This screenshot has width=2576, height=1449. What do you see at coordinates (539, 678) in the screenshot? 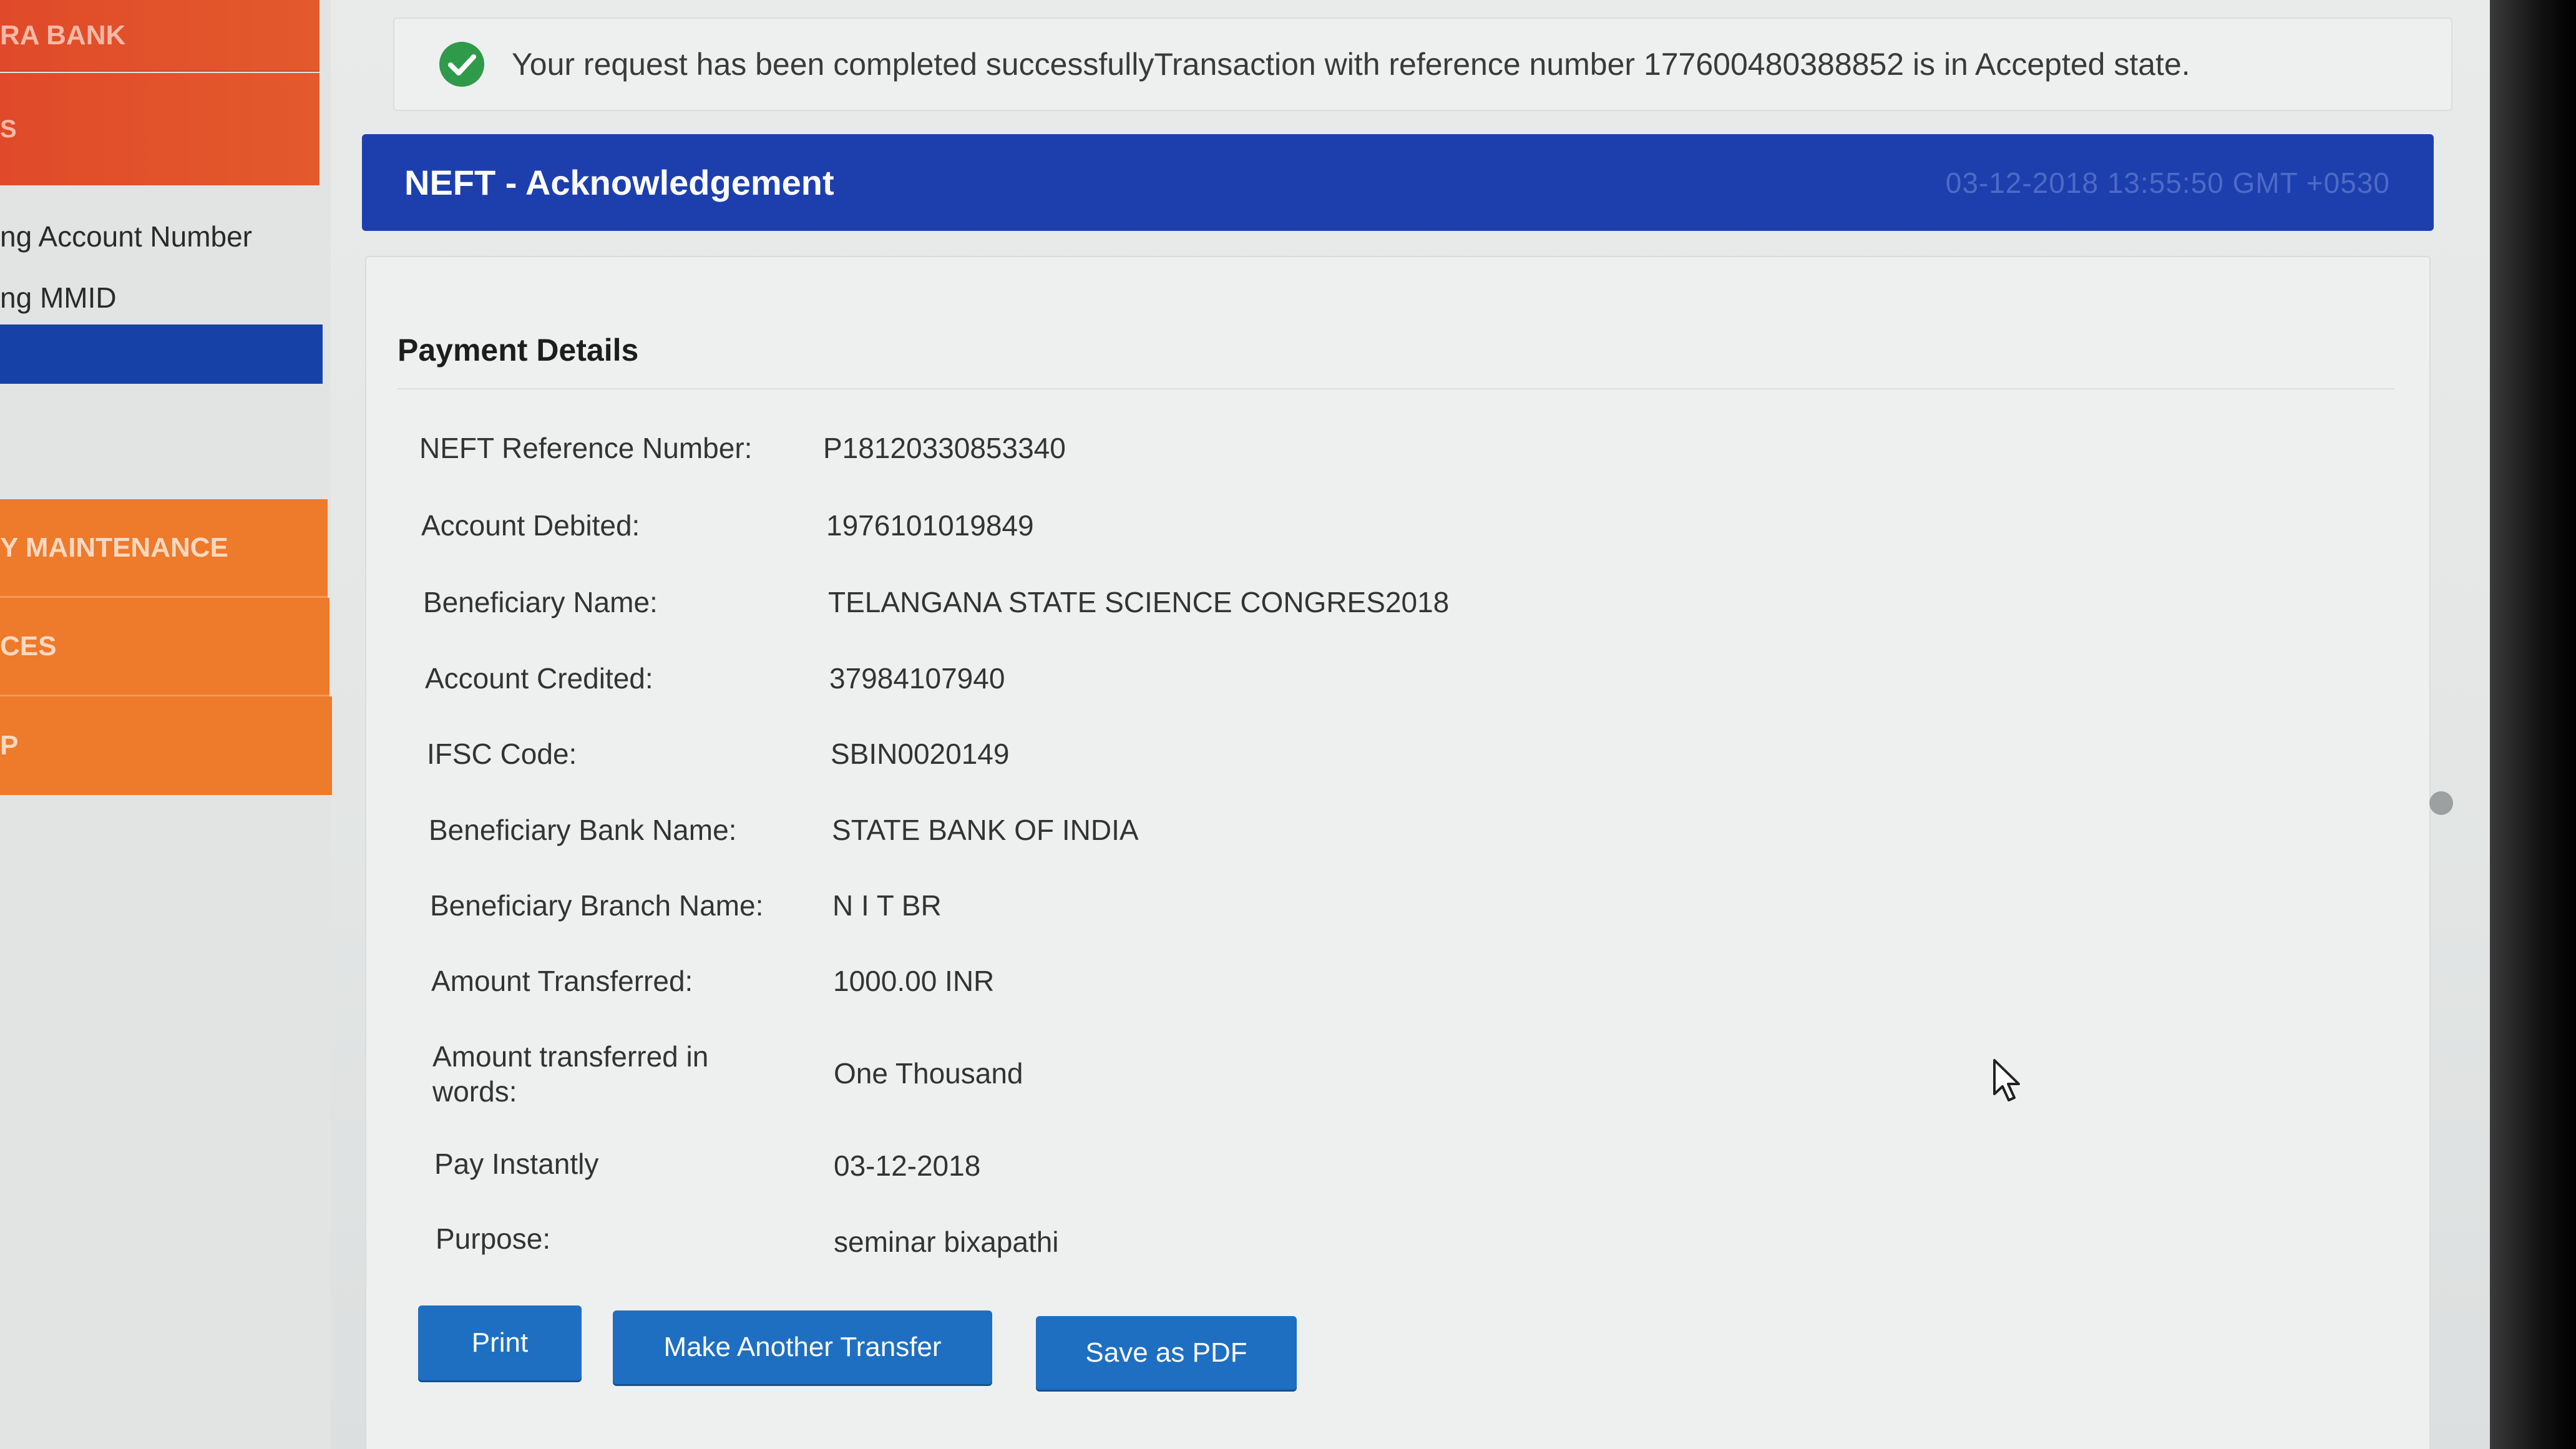
I see `detail-label-account-credited: Account Credited:` at bounding box center [539, 678].